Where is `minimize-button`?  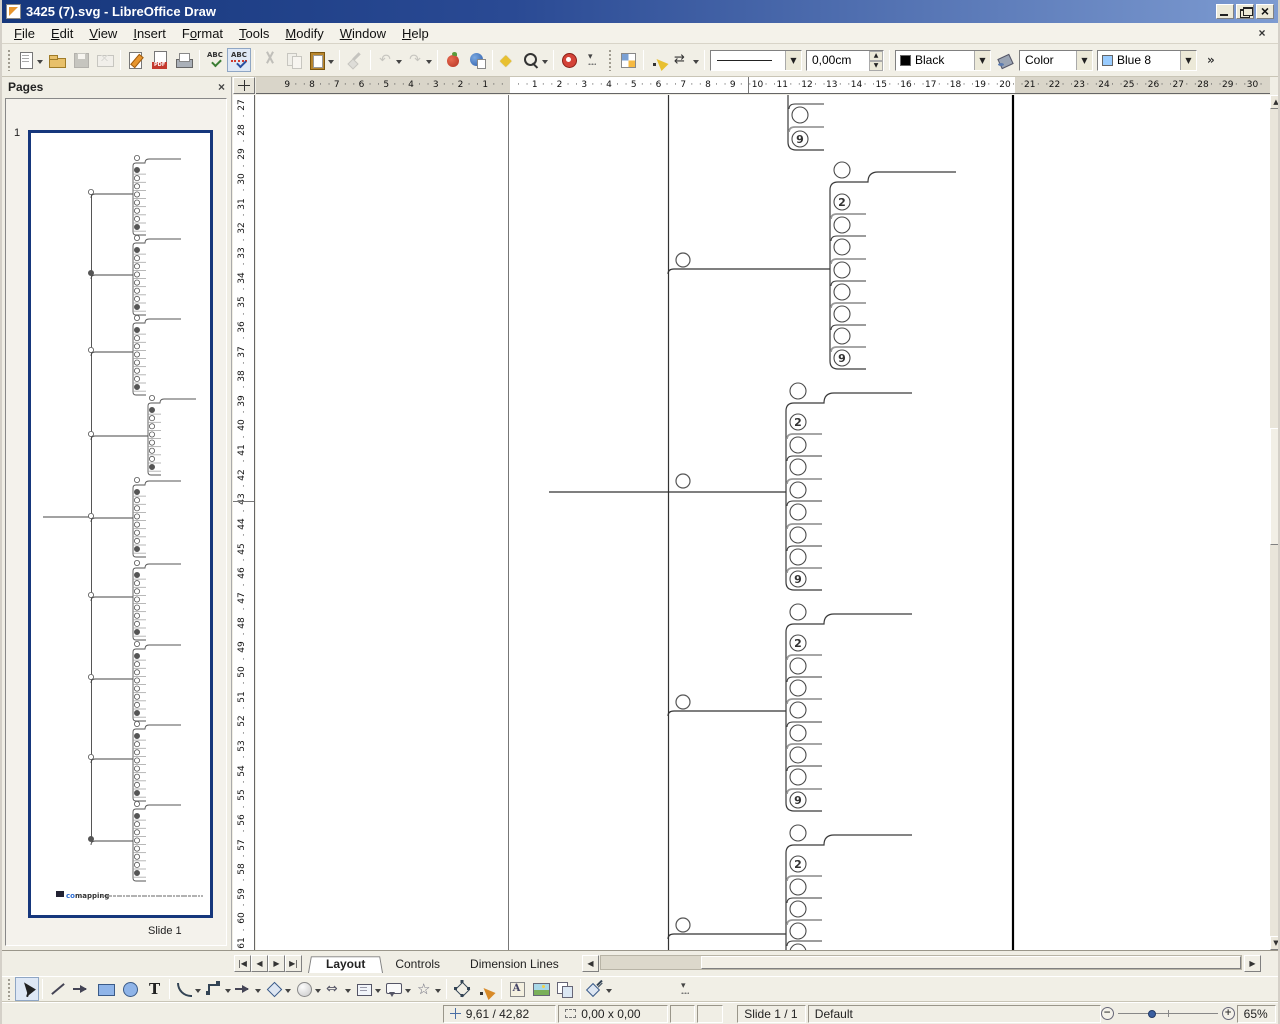
minimize-button is located at coordinates (1225, 11).